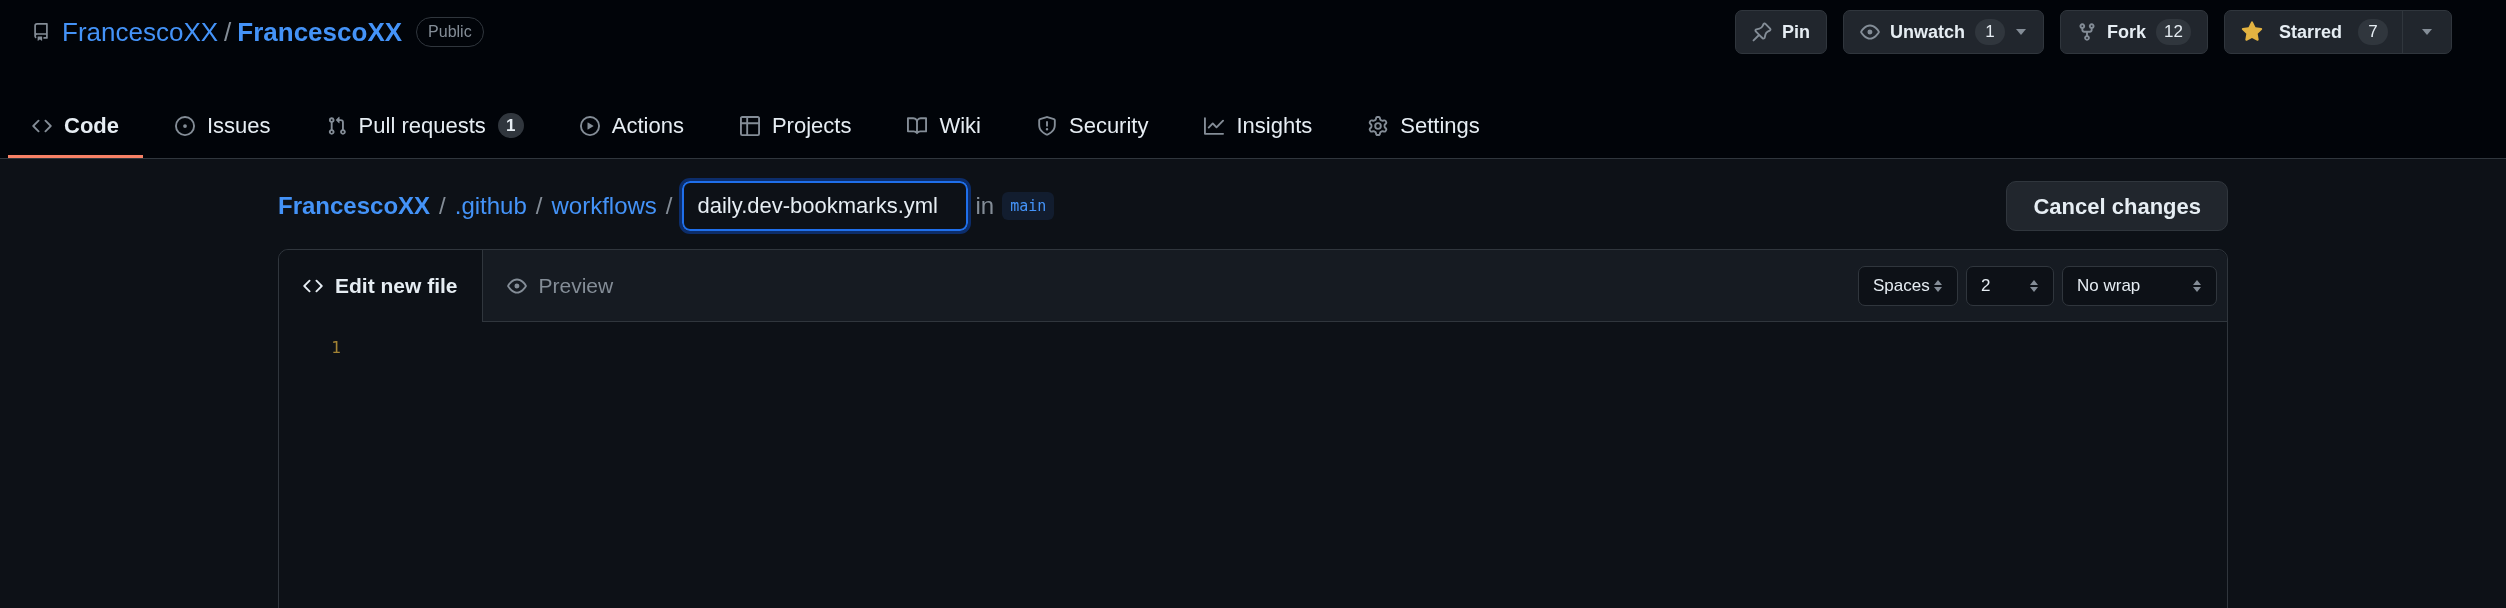 Image resolution: width=2506 pixels, height=608 pixels. Describe the element at coordinates (2010, 285) in the screenshot. I see `select-dropdown: 2` at that location.